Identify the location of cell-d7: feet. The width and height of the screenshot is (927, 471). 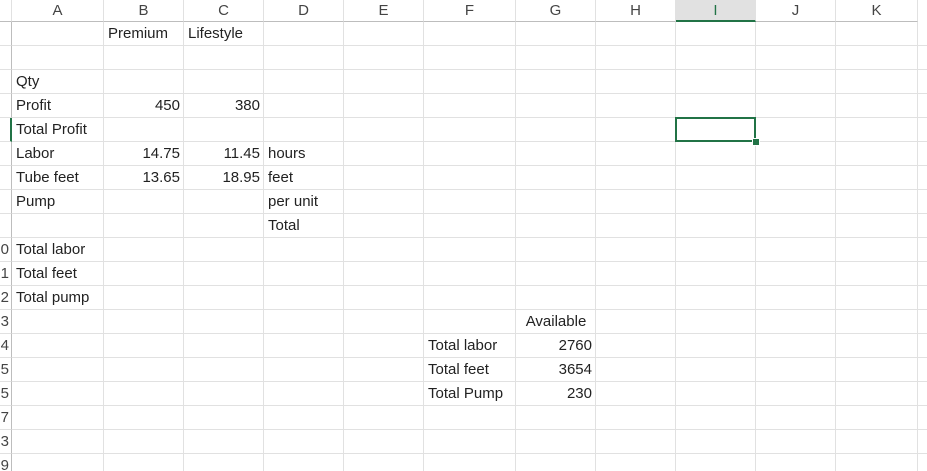
(304, 178).